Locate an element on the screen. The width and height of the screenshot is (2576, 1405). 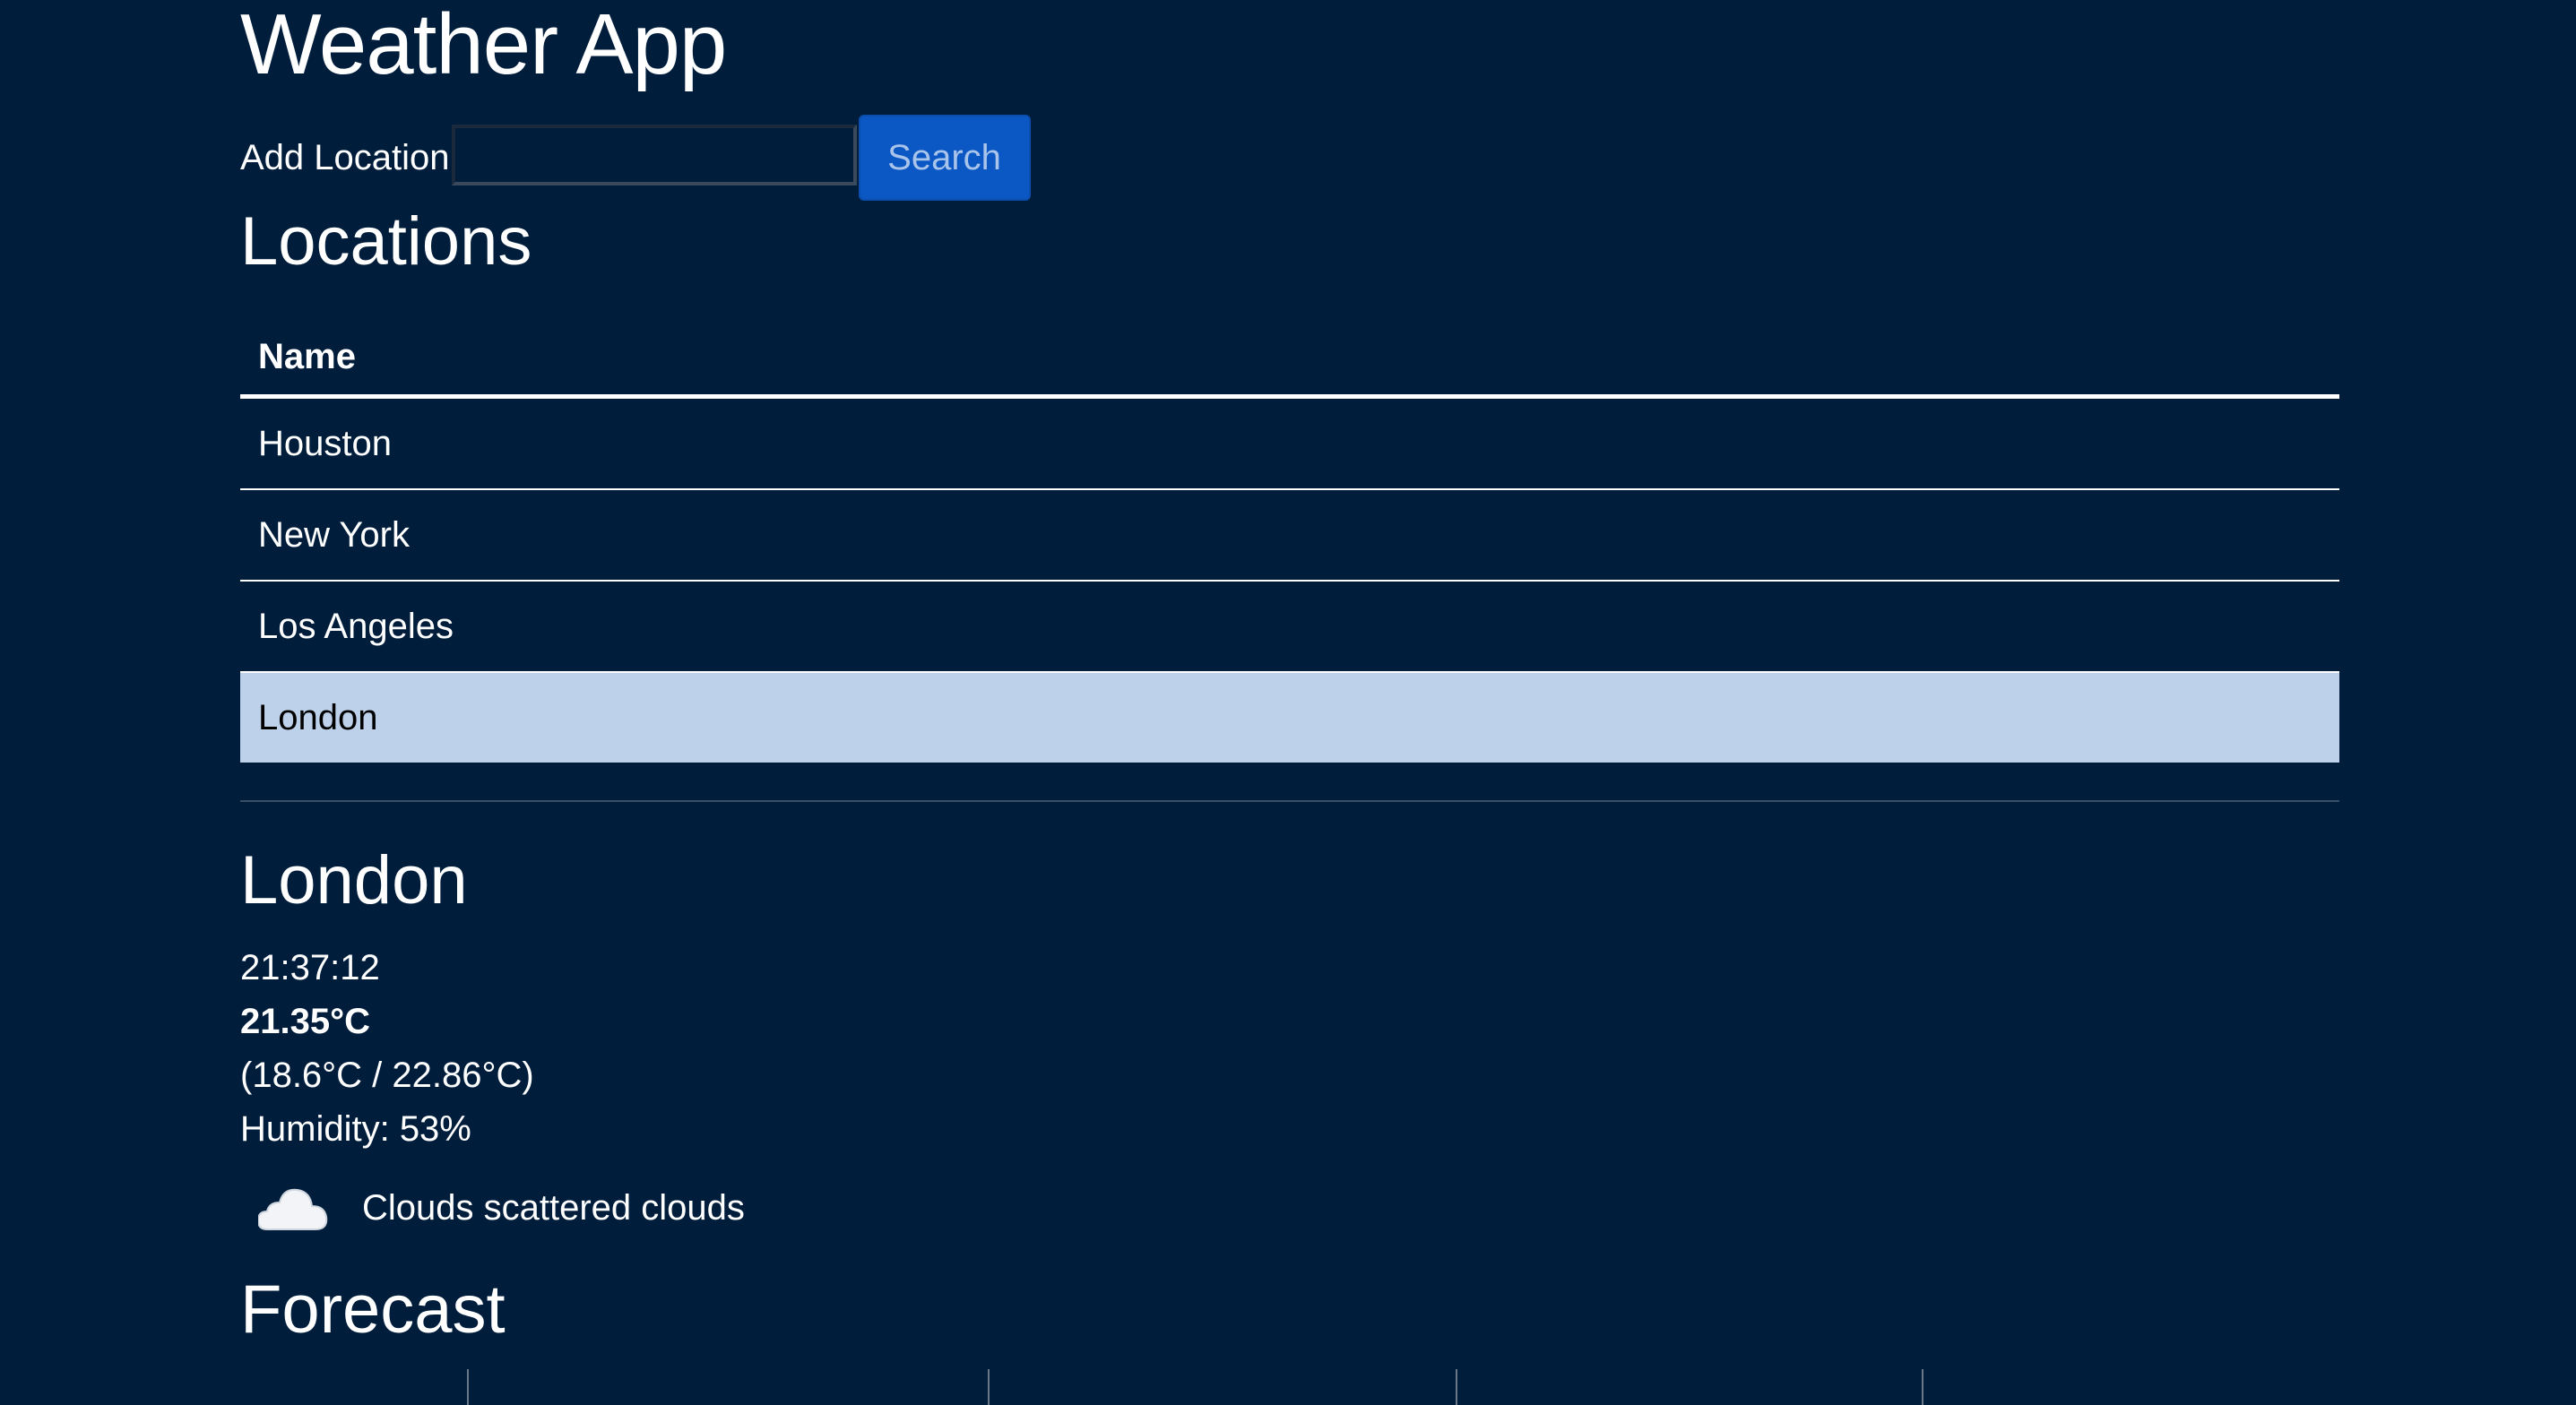
table-row: Los Angeles is located at coordinates (1289, 627).